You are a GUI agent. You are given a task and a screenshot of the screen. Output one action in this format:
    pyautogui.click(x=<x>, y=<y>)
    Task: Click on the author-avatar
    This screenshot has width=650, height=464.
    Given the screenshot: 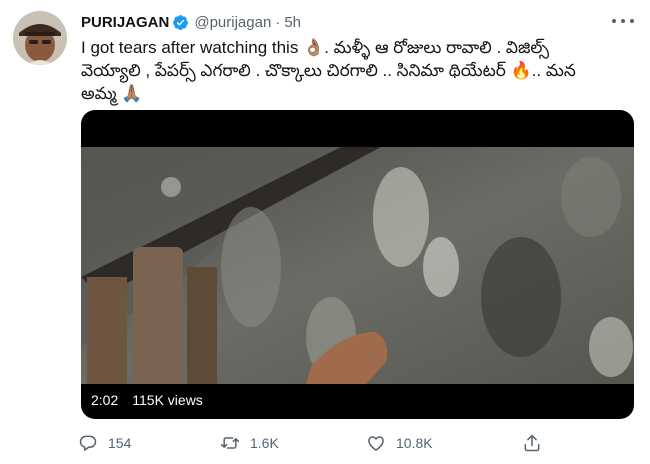 What is the action you would take?
    pyautogui.click(x=40, y=38)
    